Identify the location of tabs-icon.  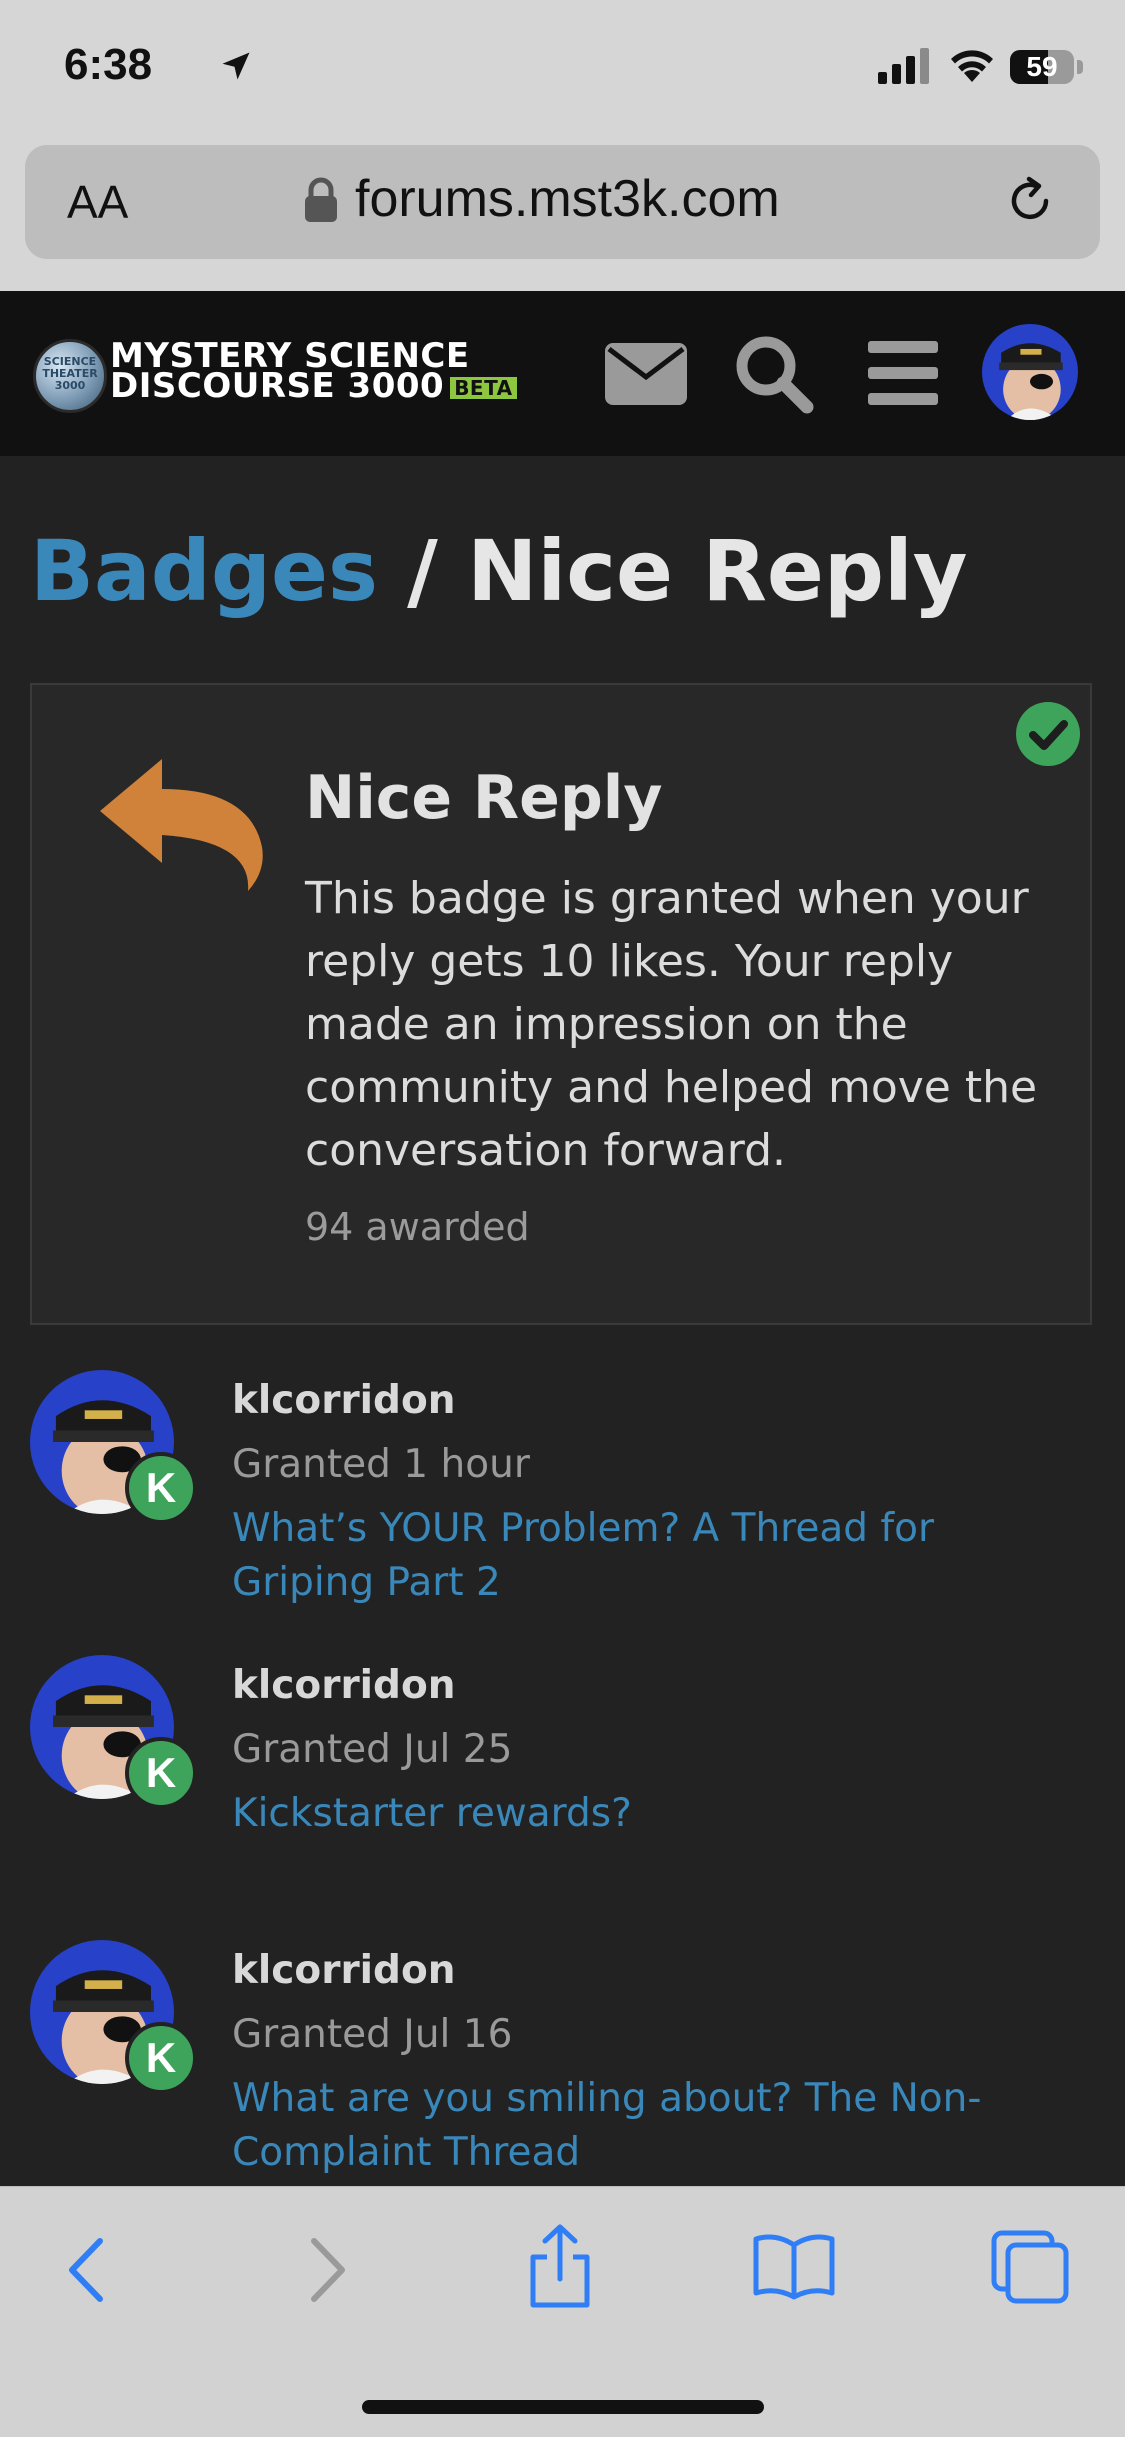
(1030, 2267).